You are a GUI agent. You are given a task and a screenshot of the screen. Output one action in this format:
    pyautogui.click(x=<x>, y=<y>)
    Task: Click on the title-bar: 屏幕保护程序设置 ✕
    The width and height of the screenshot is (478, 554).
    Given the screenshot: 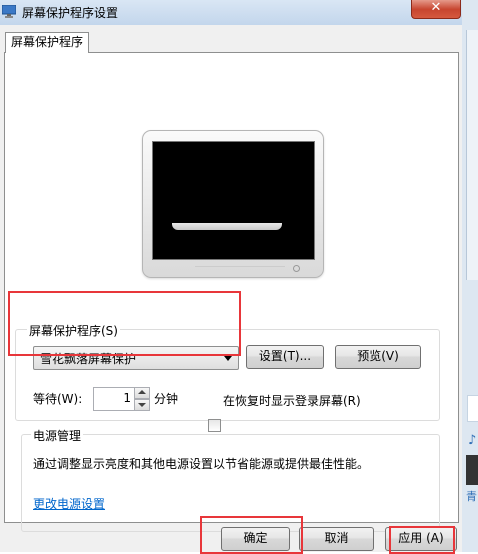 What is the action you would take?
    pyautogui.click(x=239, y=12)
    